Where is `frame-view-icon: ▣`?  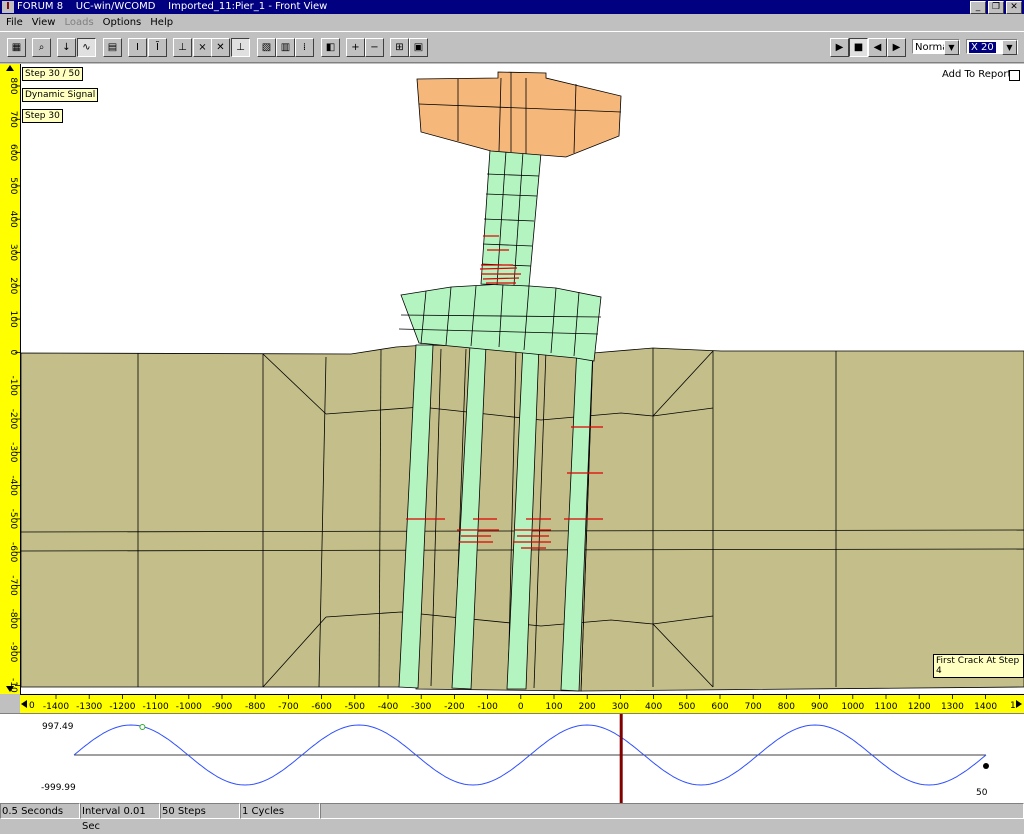 frame-view-icon: ▣ is located at coordinates (418, 47).